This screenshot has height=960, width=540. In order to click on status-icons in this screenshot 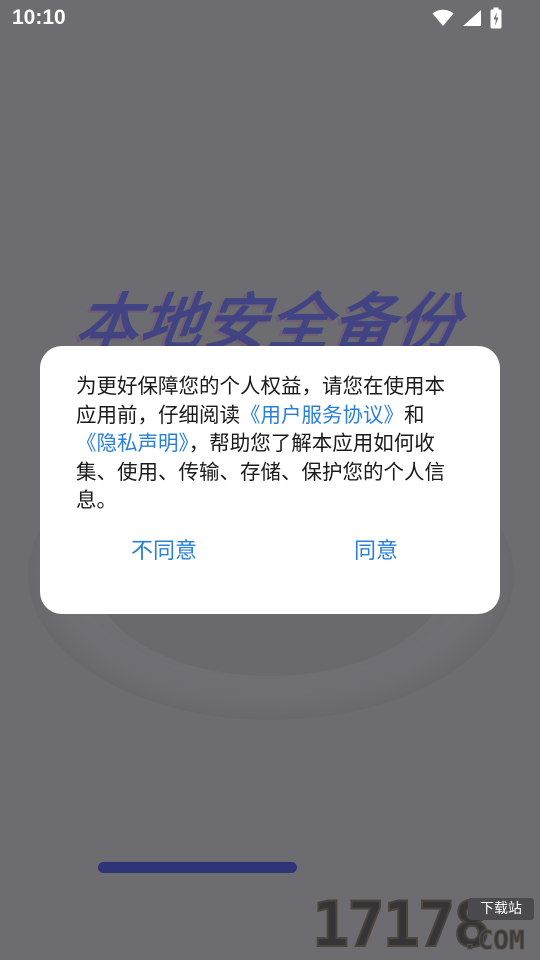, I will do `click(467, 18)`.